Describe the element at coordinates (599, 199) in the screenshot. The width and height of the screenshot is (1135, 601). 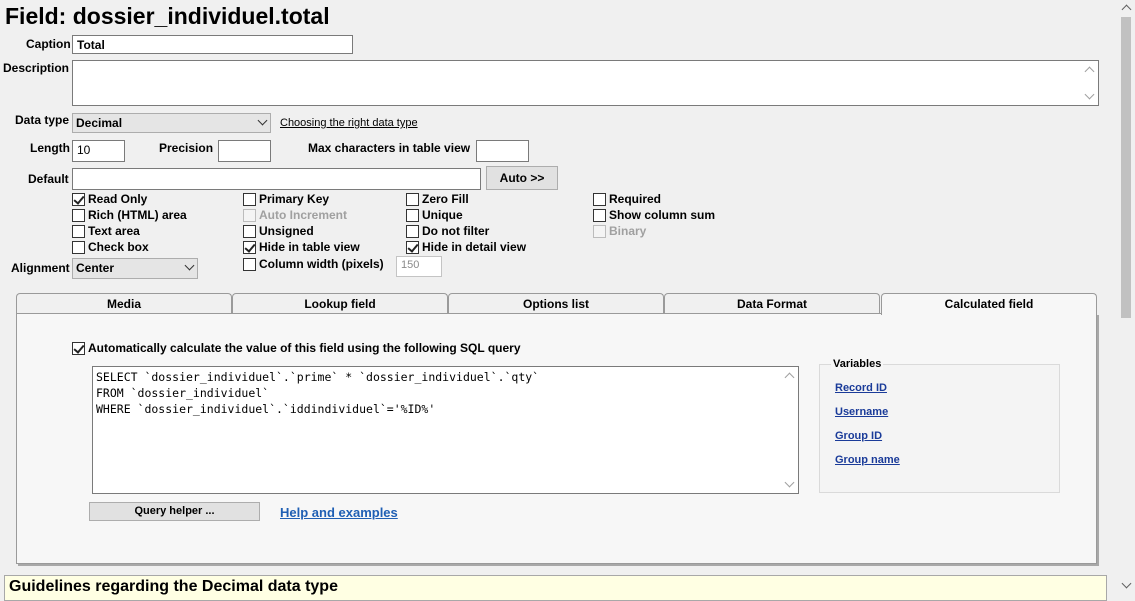
I see `required-checkbox` at that location.